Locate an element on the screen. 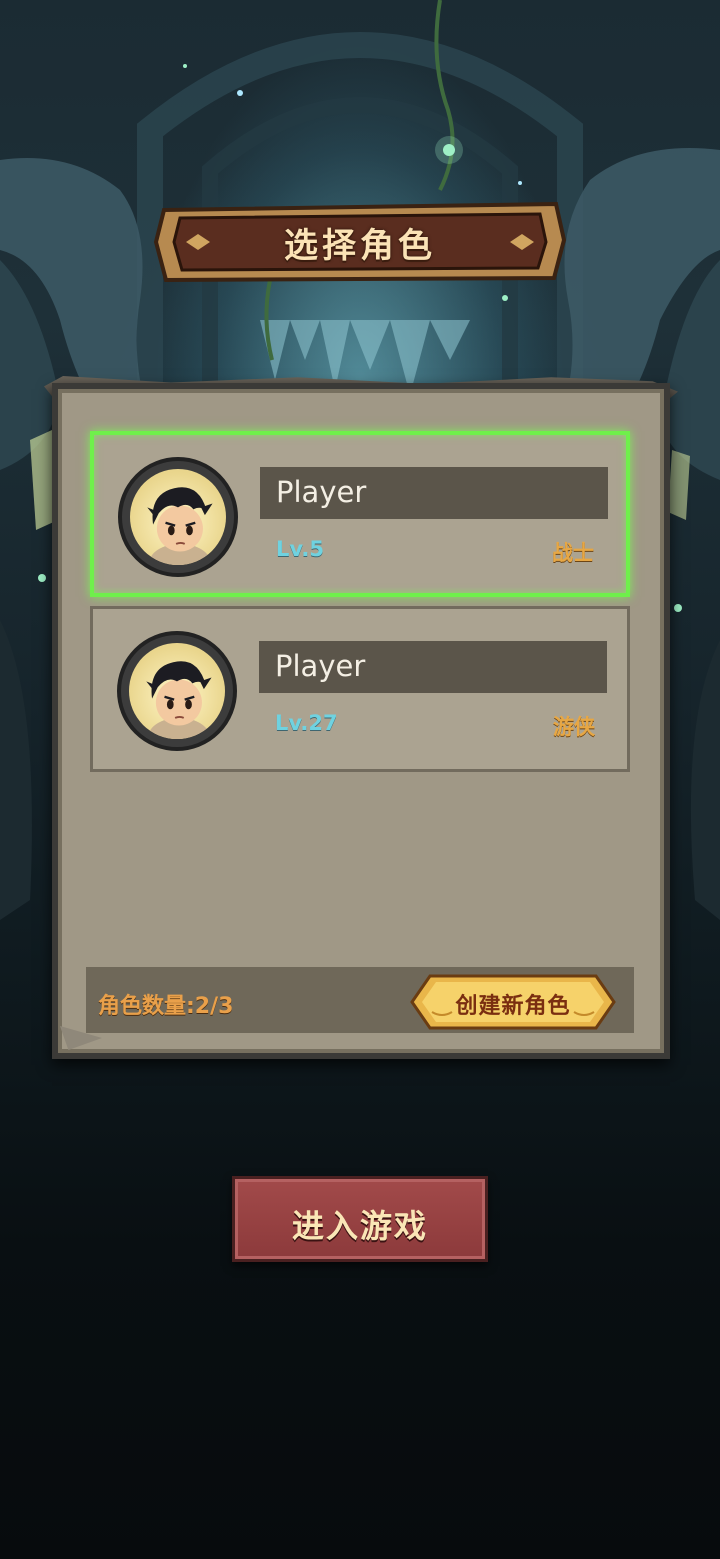  character-card-2: Player Lv.27 游侠 is located at coordinates (360, 689).